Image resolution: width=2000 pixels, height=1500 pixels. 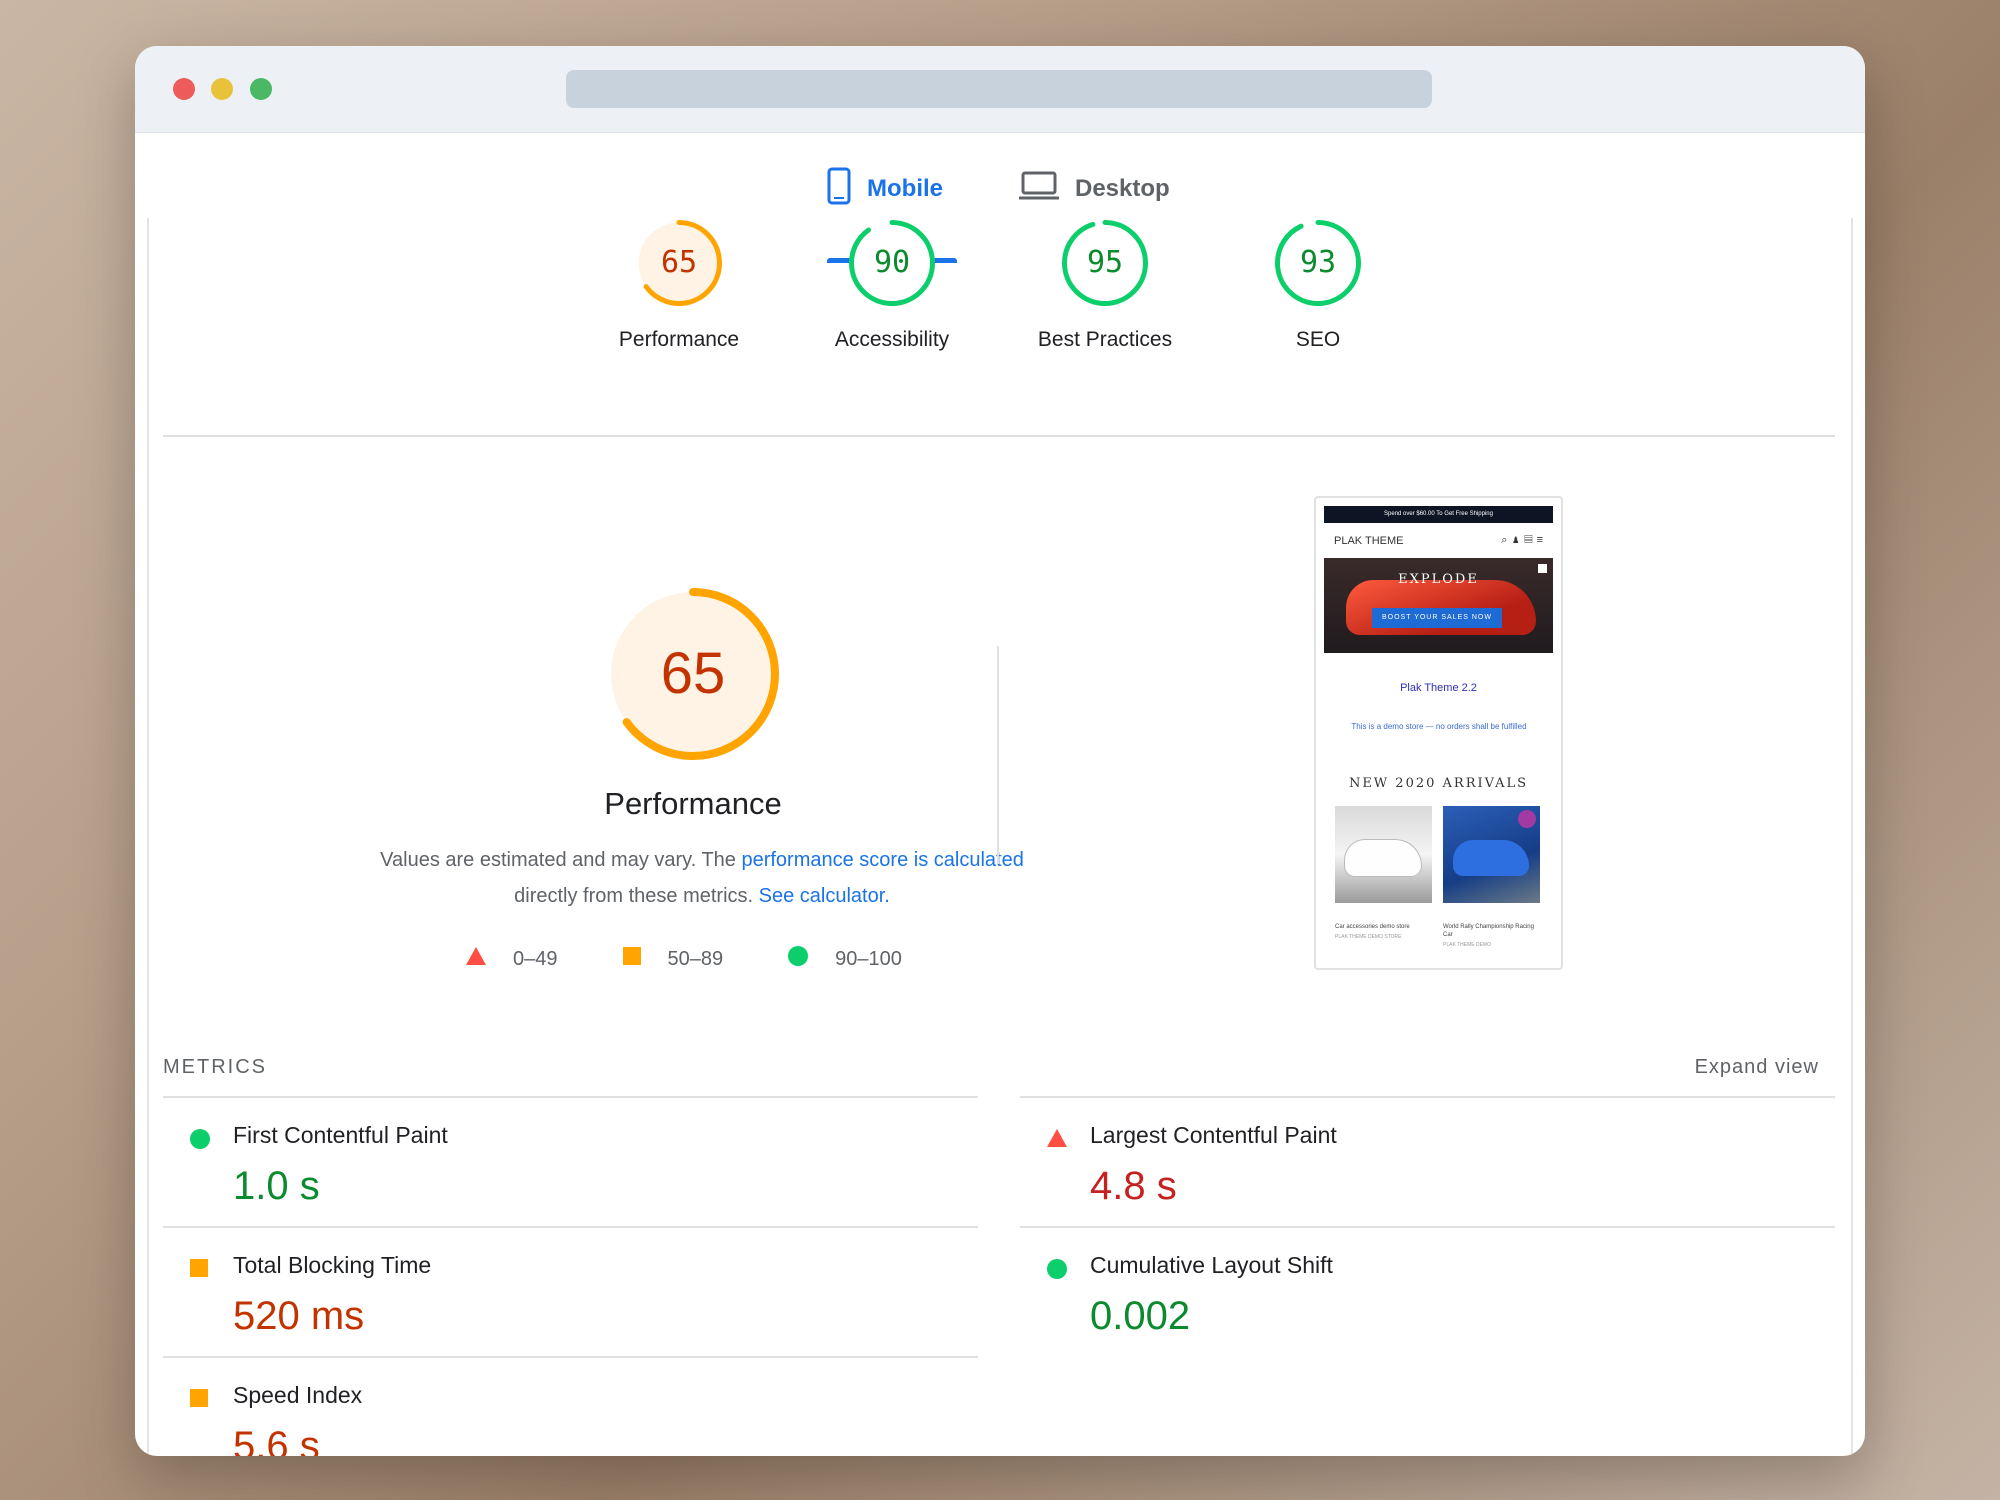 I want to click on metric-first-contentful-paint: First Contentful Paint 1.0 s, so click(x=563, y=1162).